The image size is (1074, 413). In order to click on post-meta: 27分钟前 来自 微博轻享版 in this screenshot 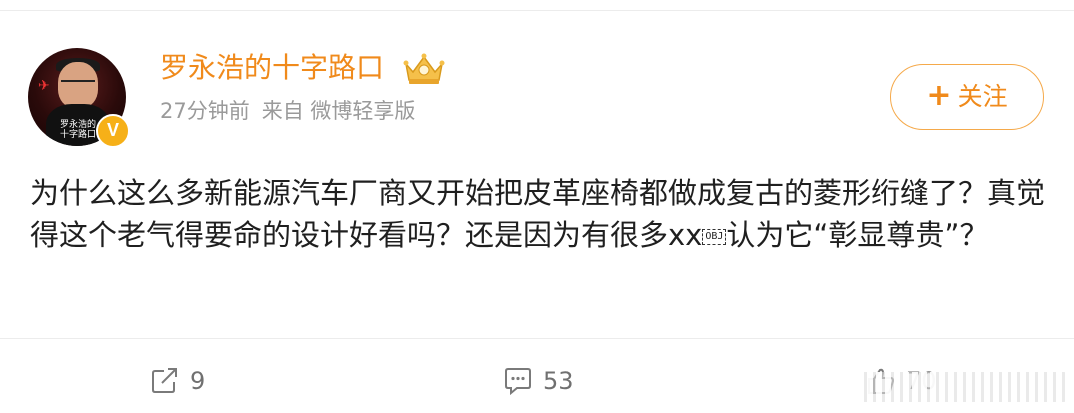, I will do `click(287, 111)`.